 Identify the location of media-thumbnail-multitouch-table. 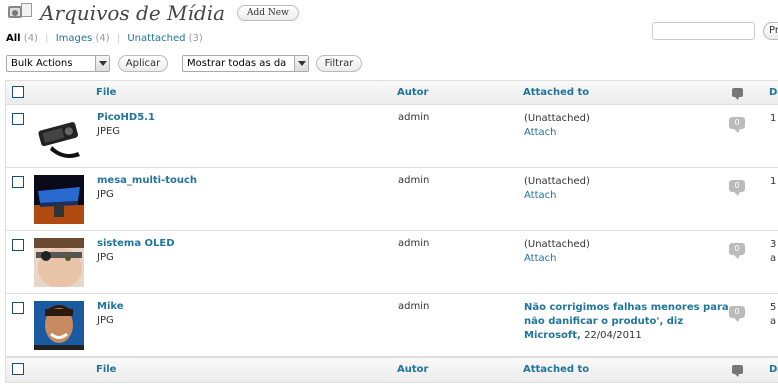
(59, 199).